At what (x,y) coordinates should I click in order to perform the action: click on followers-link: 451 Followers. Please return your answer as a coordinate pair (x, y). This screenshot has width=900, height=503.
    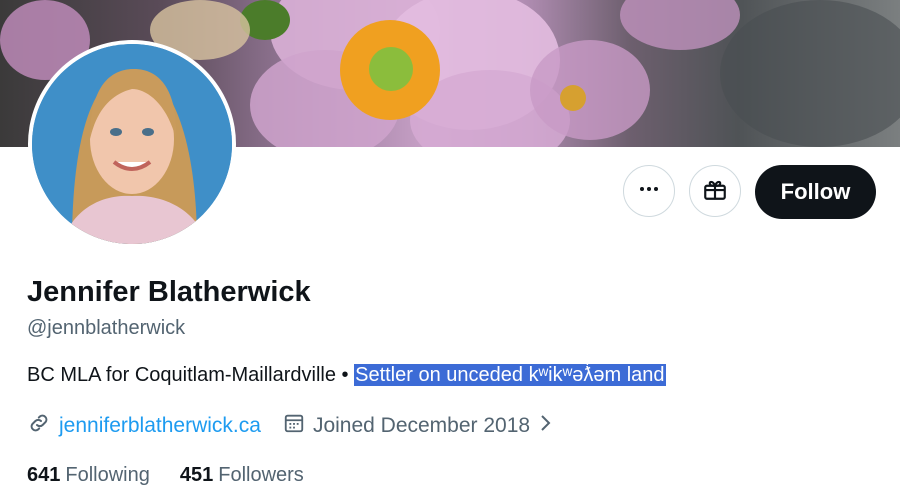
    Looking at the image, I should click on (242, 475).